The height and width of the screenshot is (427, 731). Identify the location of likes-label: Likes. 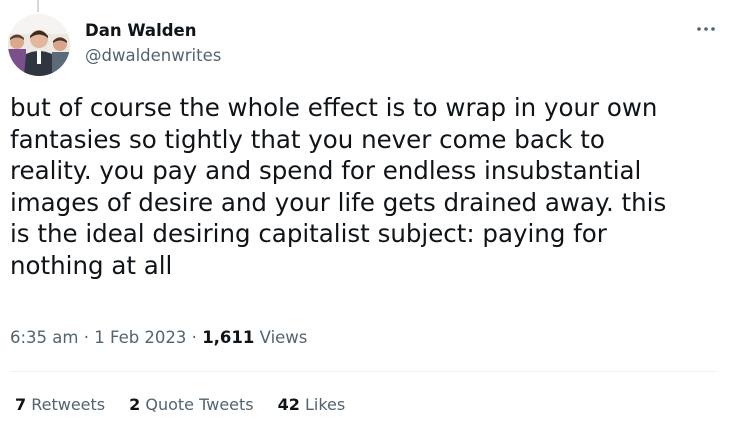
(325, 404).